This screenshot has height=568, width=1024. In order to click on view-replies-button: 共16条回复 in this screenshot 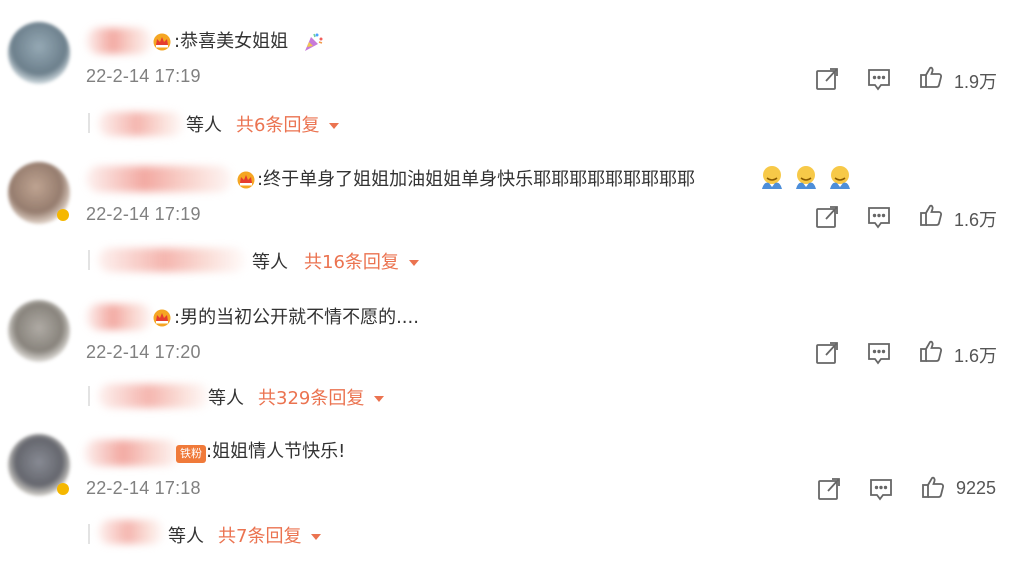, I will do `click(361, 261)`.